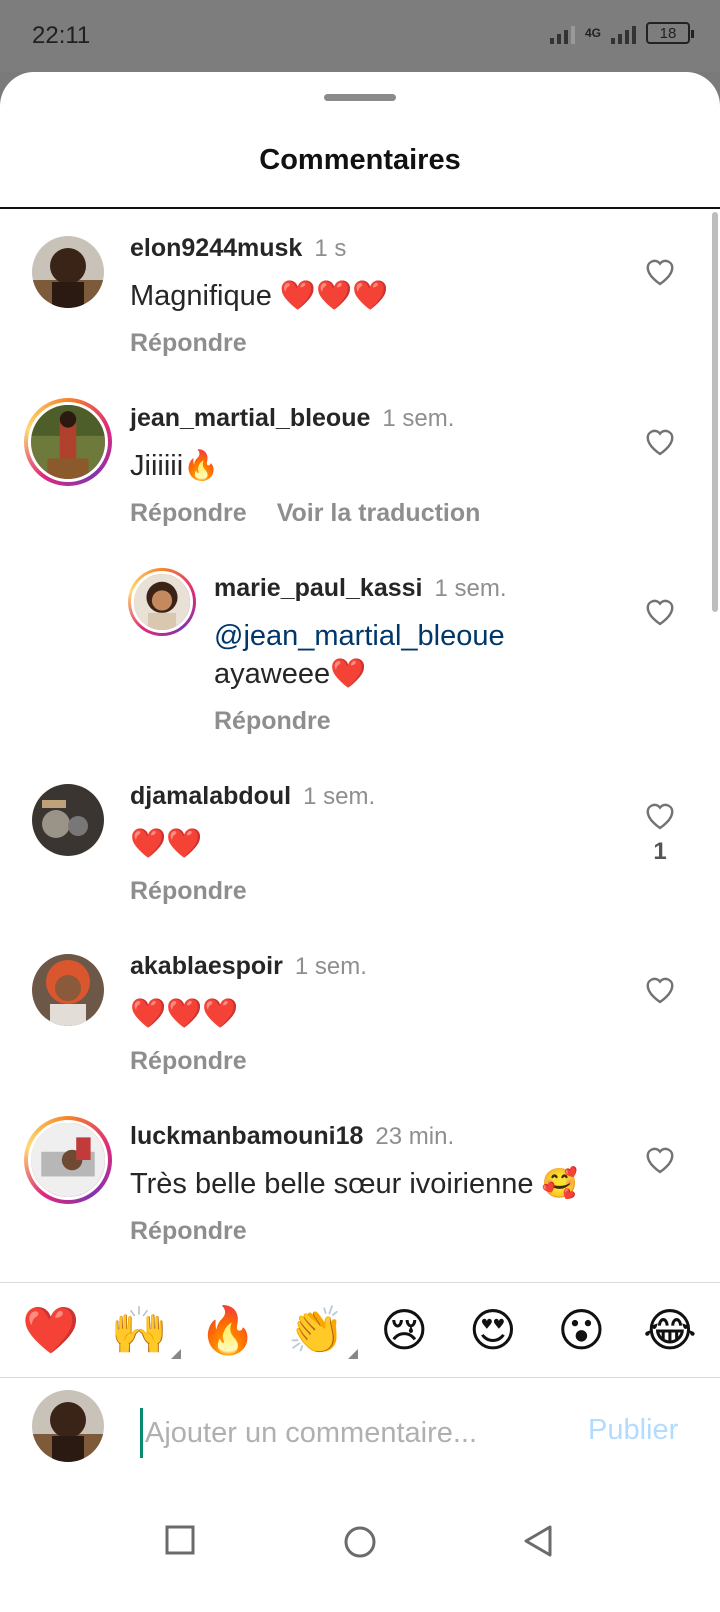 Image resolution: width=720 pixels, height=1612 pixels. What do you see at coordinates (660, 835) in the screenshot?
I see `like-button: 1` at bounding box center [660, 835].